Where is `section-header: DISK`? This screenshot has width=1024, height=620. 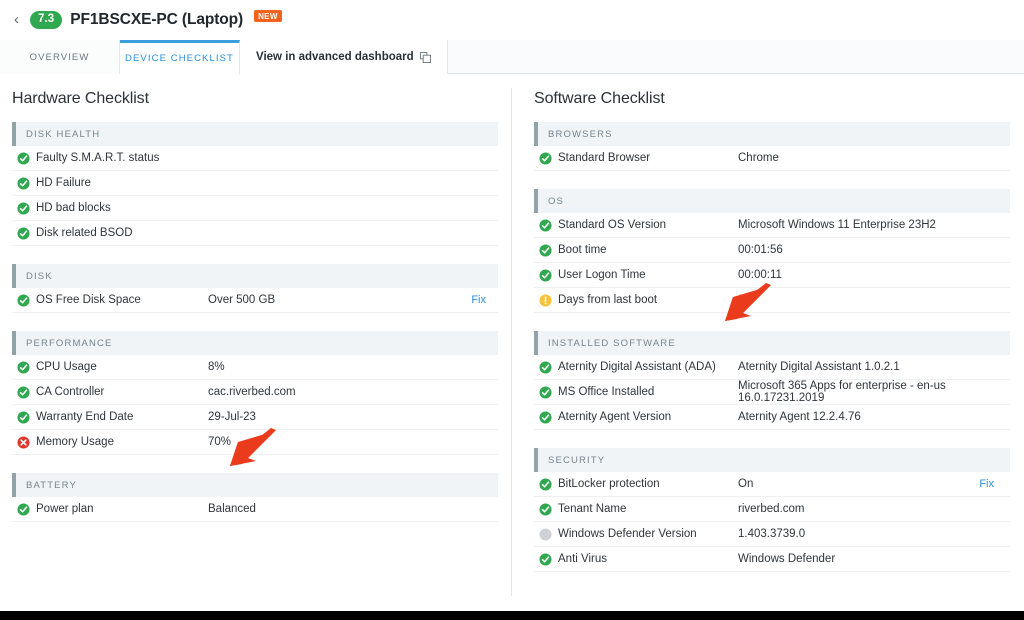 section-header: DISK is located at coordinates (255, 276).